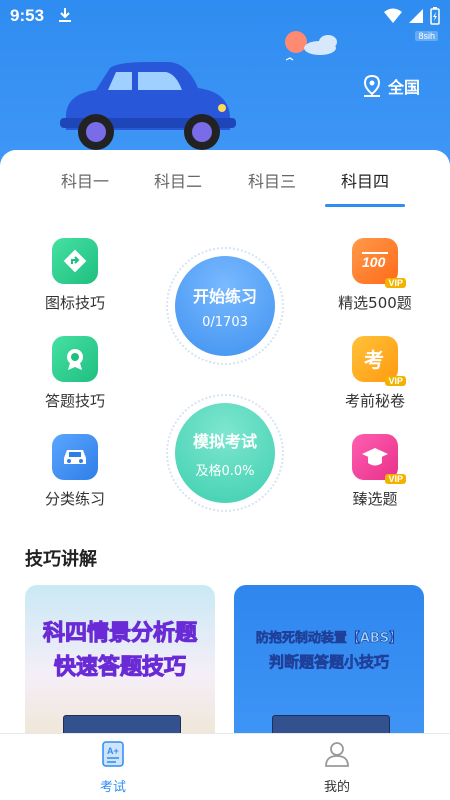  I want to click on tab-subject-1: 科目一, so click(85, 180).